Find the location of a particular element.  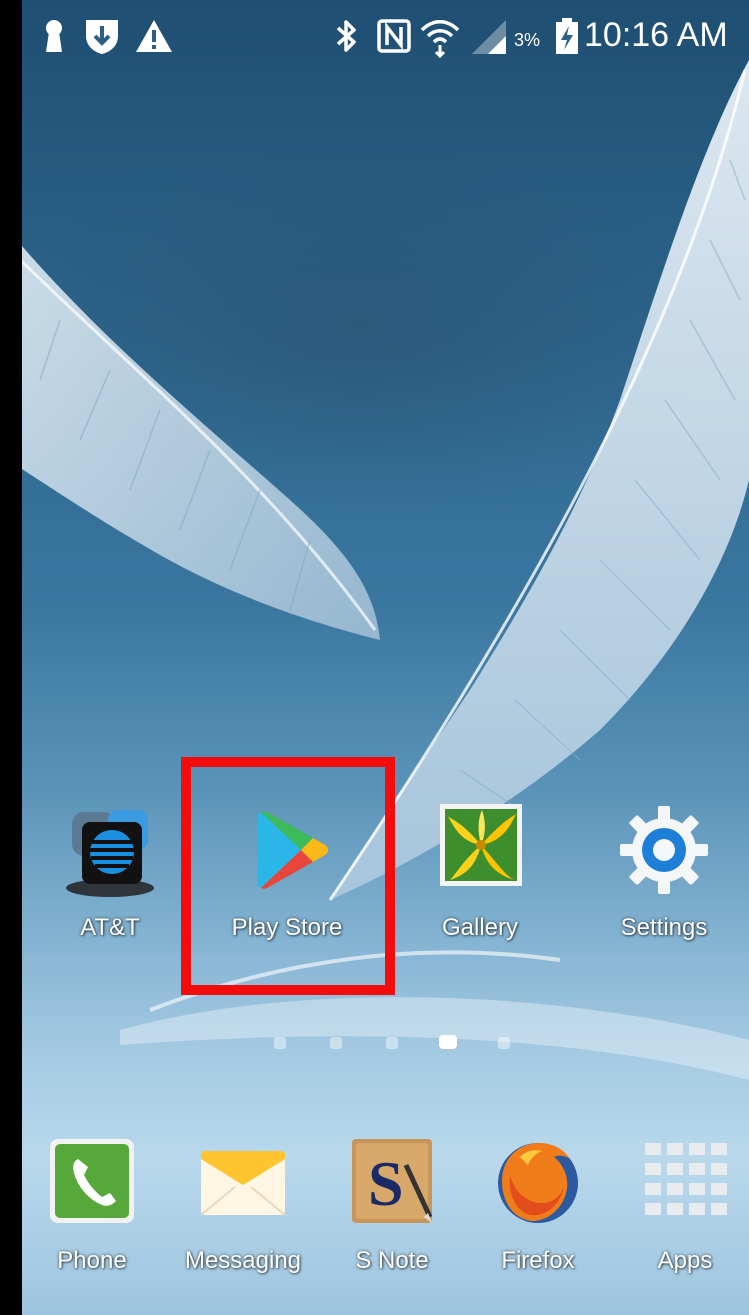

wifi-icon is located at coordinates (440, 39).